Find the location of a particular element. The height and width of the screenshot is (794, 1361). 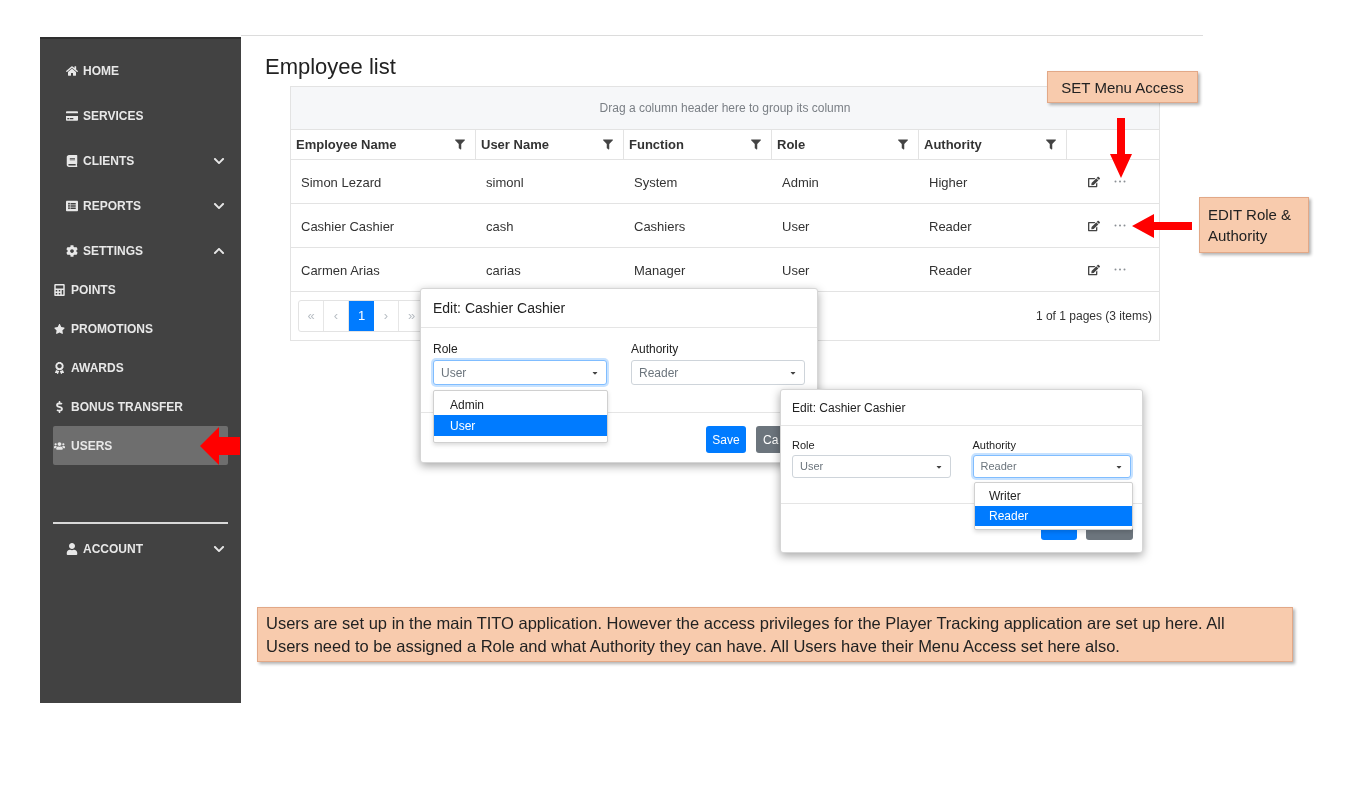

table-cell: cash is located at coordinates (500, 226).